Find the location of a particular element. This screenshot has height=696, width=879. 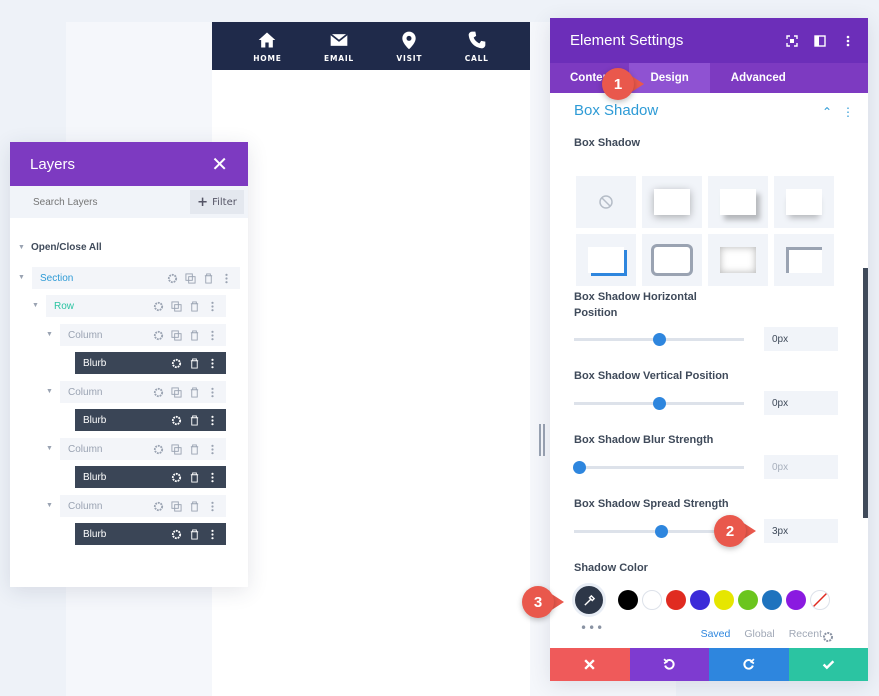

blur-slider is located at coordinates (658, 467).